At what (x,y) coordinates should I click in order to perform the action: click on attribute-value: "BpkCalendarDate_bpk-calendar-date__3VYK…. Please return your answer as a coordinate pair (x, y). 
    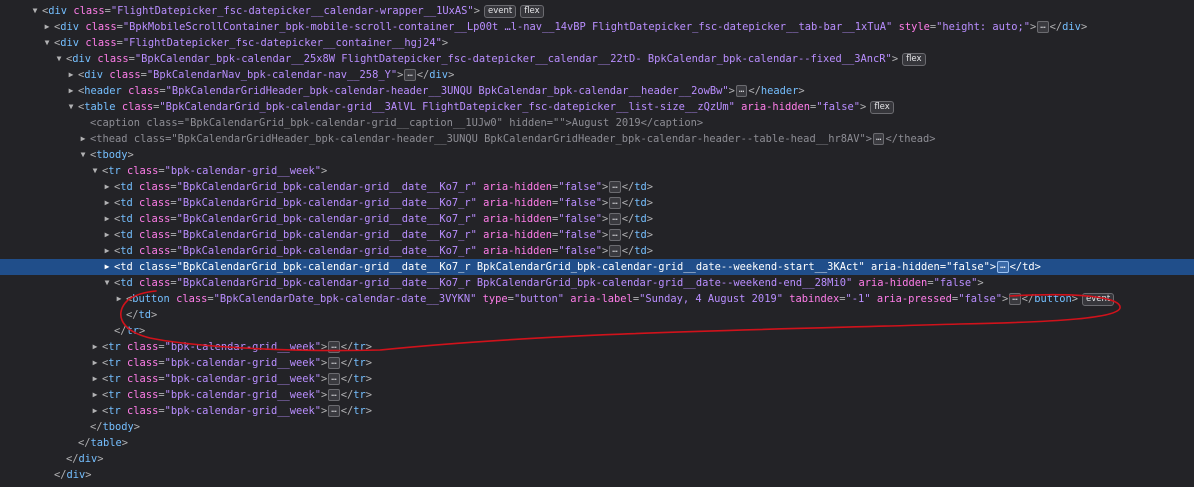
    Looking at the image, I should click on (345, 299).